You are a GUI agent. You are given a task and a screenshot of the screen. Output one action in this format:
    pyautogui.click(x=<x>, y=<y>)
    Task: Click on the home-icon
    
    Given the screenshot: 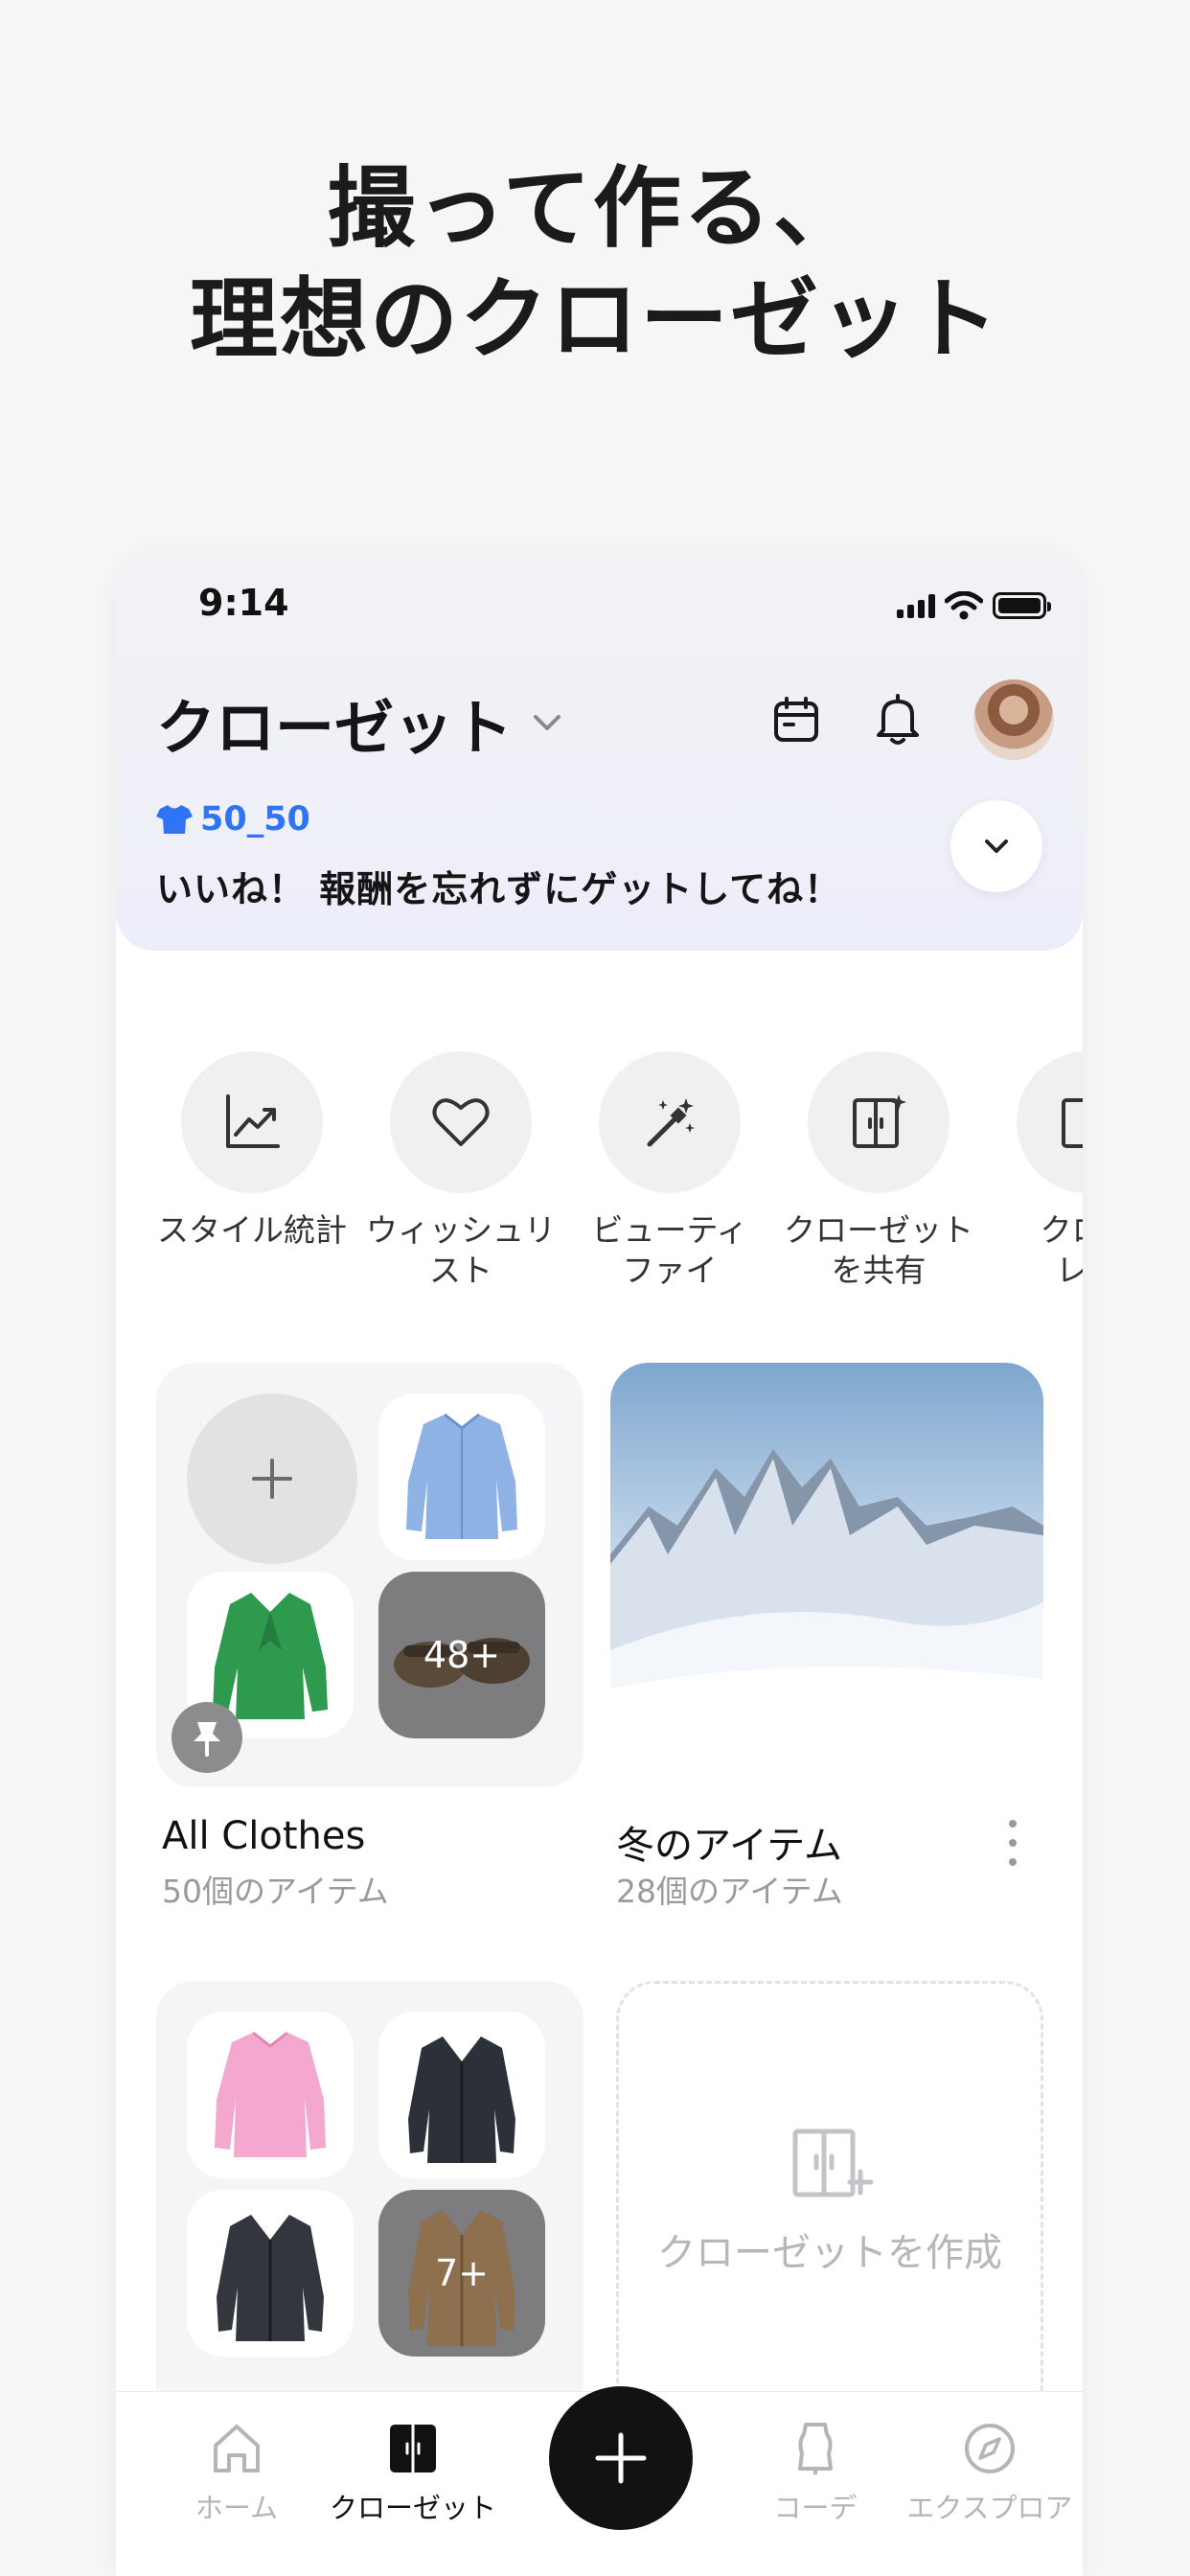 What is the action you would take?
    pyautogui.click(x=237, y=2448)
    